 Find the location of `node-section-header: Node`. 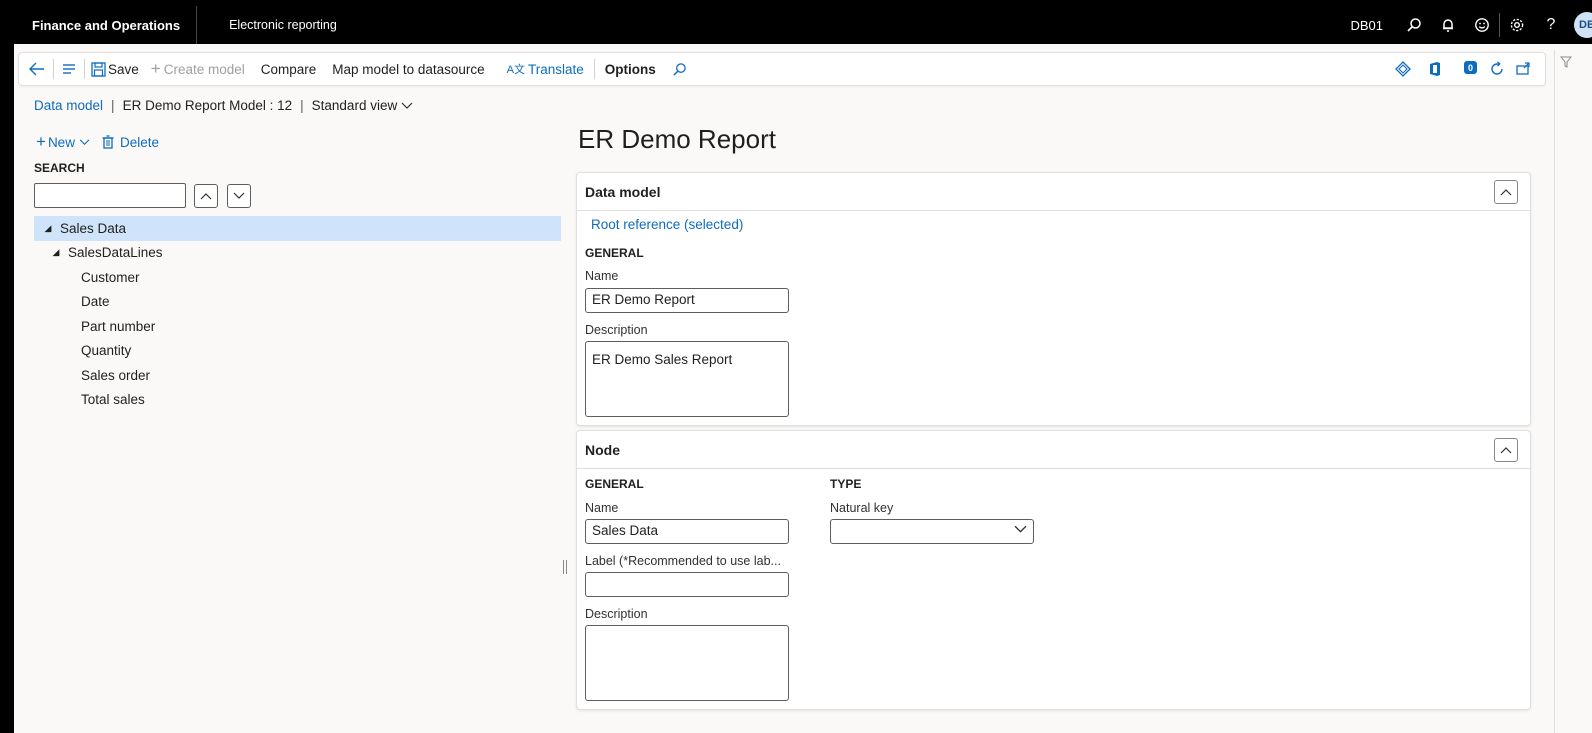

node-section-header: Node is located at coordinates (1053, 450).